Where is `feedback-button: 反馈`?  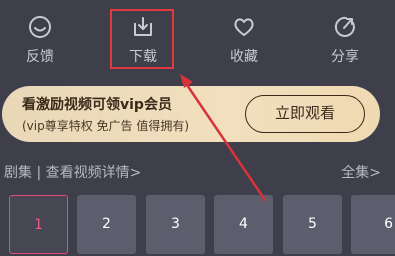
feedback-button: 反馈 is located at coordinates (40, 39).